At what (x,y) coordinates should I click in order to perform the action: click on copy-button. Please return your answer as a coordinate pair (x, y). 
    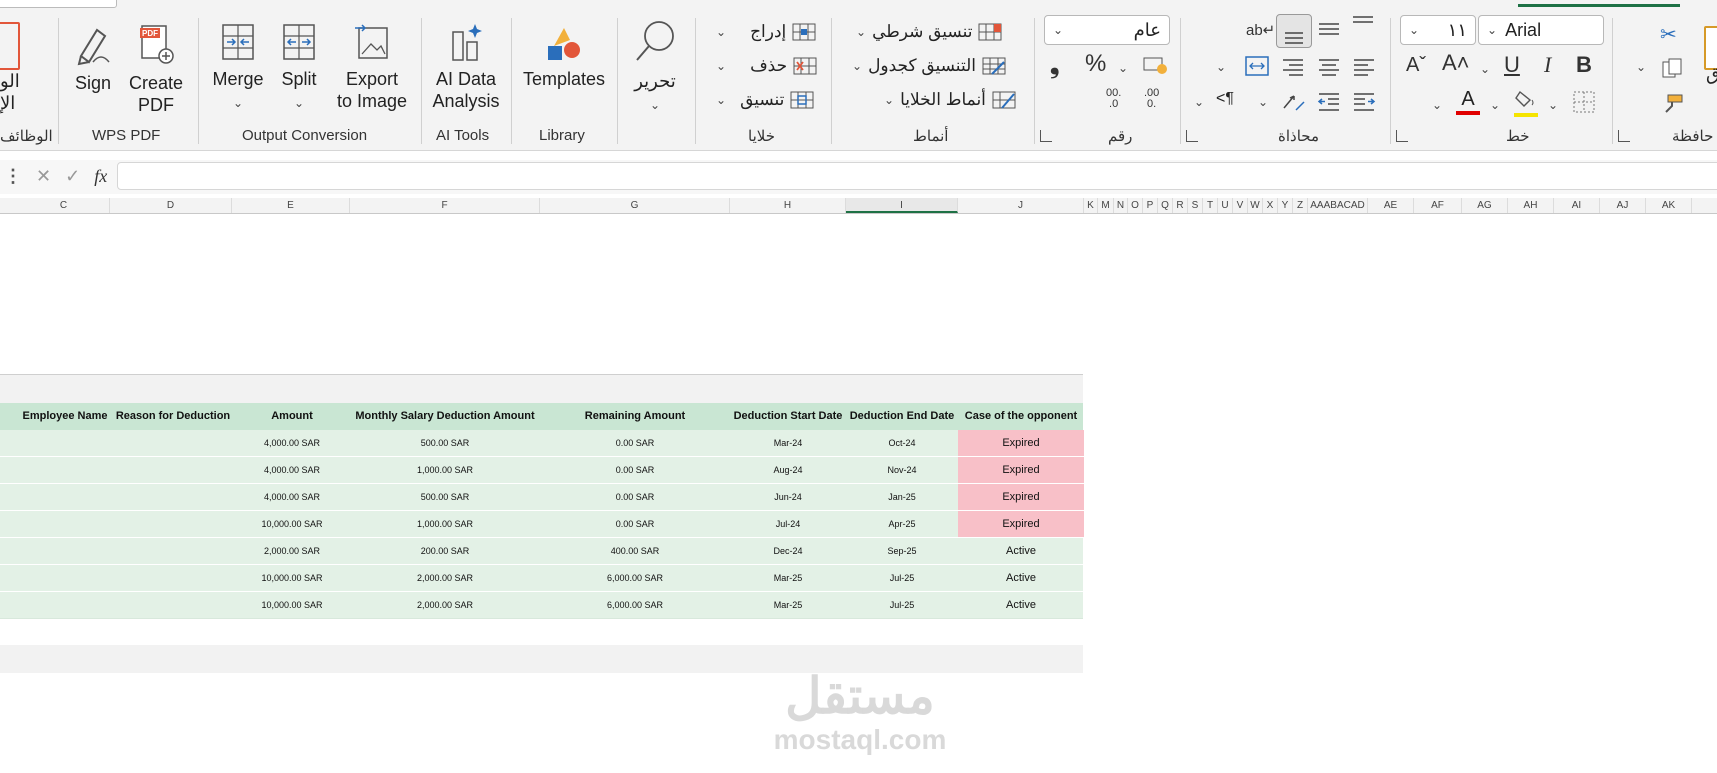
    Looking at the image, I should click on (1672, 70).